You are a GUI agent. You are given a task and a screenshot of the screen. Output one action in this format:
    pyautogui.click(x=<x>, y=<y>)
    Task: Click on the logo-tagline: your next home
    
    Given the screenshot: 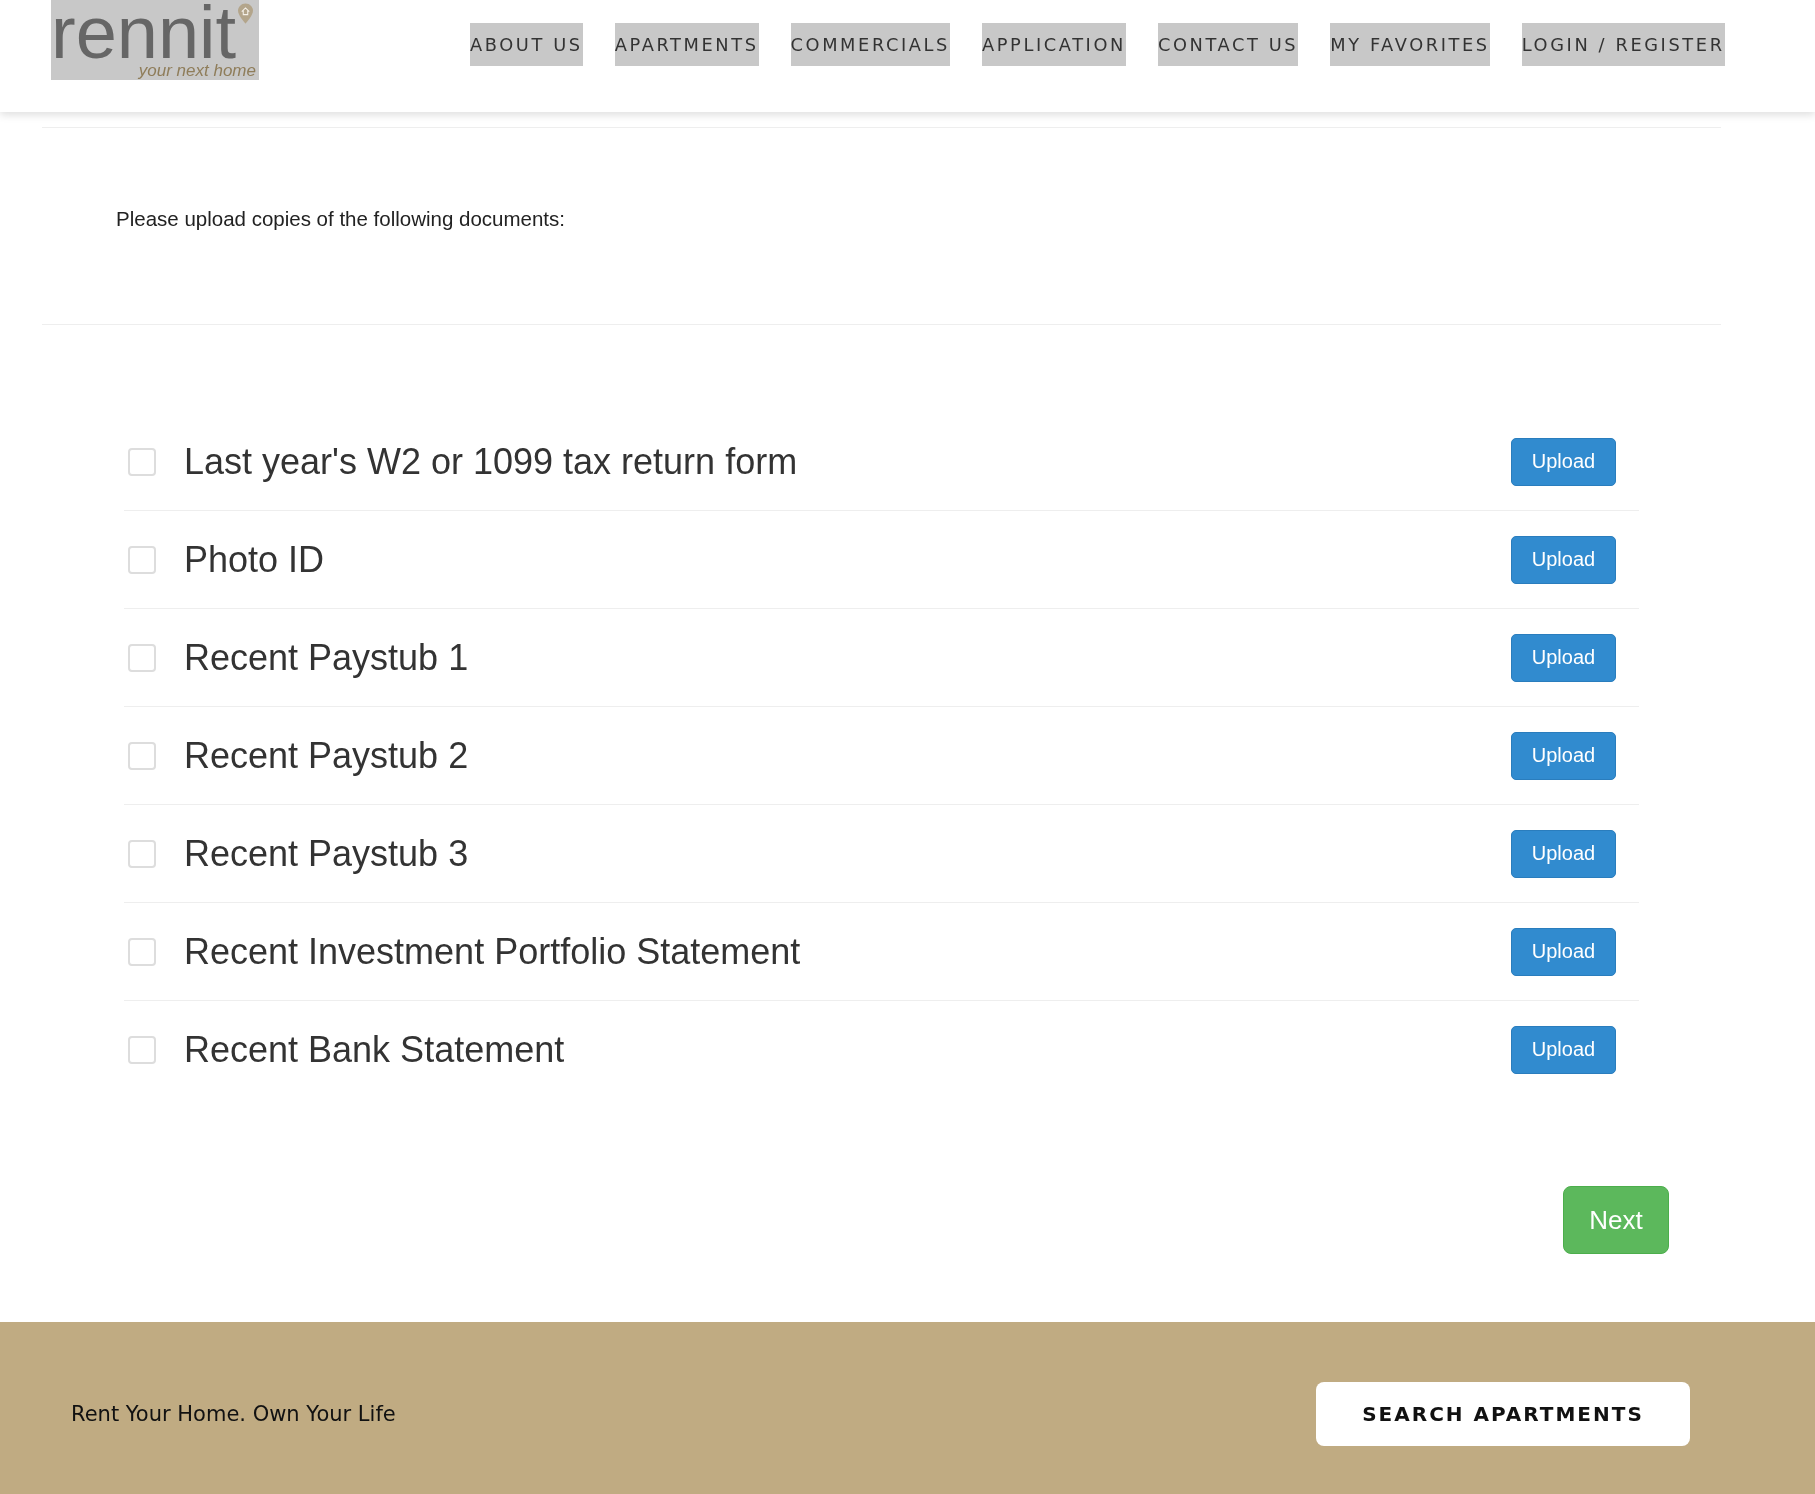 What is the action you would take?
    pyautogui.click(x=197, y=71)
    